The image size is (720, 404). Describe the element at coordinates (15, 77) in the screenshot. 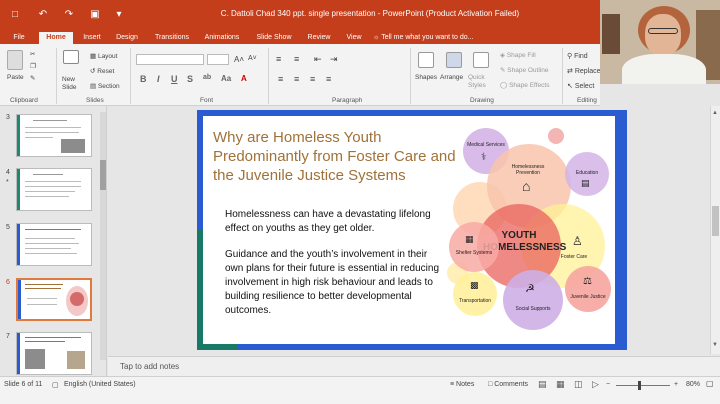

I see `paste-button: Paste` at that location.